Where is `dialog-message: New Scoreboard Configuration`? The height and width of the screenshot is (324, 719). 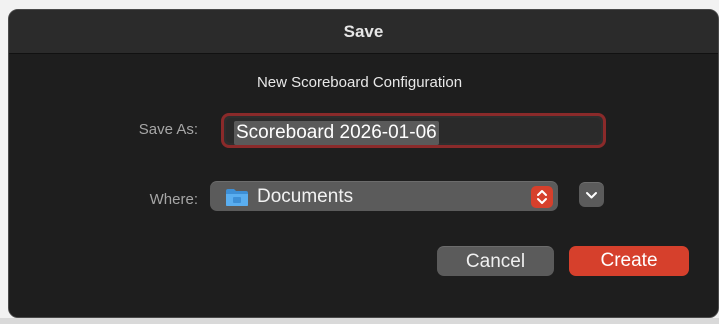 dialog-message: New Scoreboard Configuration is located at coordinates (359, 82).